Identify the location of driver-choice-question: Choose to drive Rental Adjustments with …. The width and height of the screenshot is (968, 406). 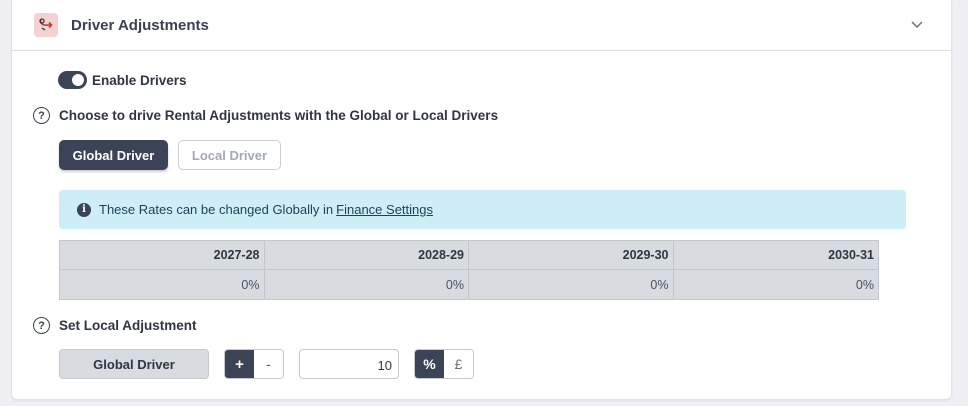
(279, 115).